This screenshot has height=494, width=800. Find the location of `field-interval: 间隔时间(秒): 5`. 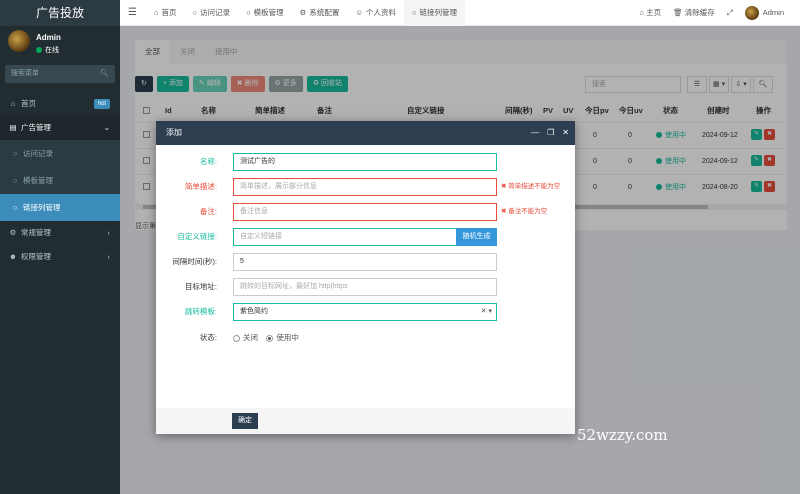

field-interval: 间隔时间(秒): 5 is located at coordinates (365, 262).